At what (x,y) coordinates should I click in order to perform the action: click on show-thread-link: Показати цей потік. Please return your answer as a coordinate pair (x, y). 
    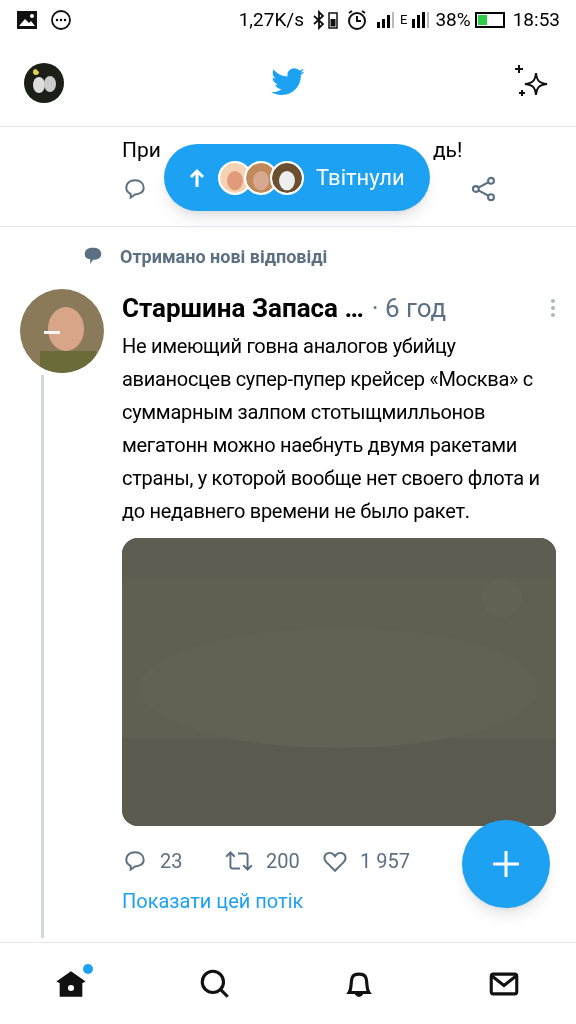
    Looking at the image, I should click on (213, 901).